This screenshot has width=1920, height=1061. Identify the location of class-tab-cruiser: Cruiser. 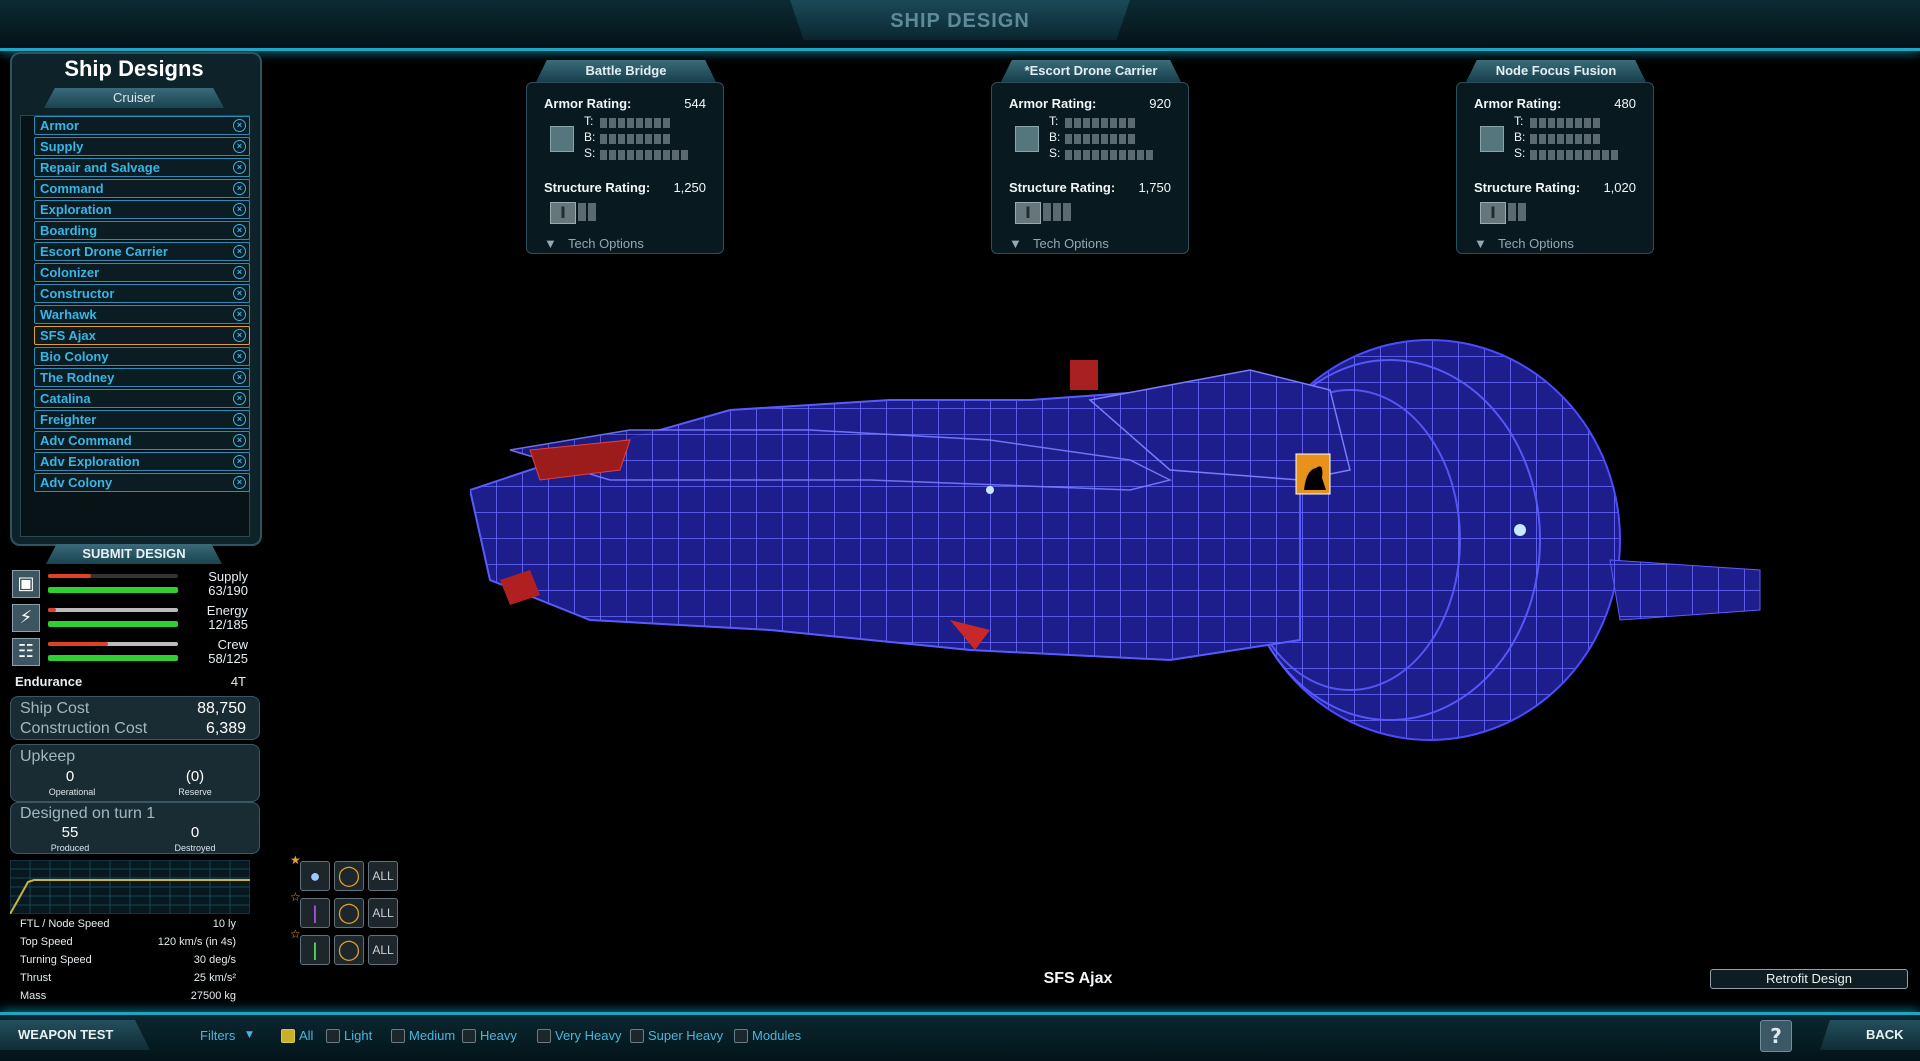
(134, 98).